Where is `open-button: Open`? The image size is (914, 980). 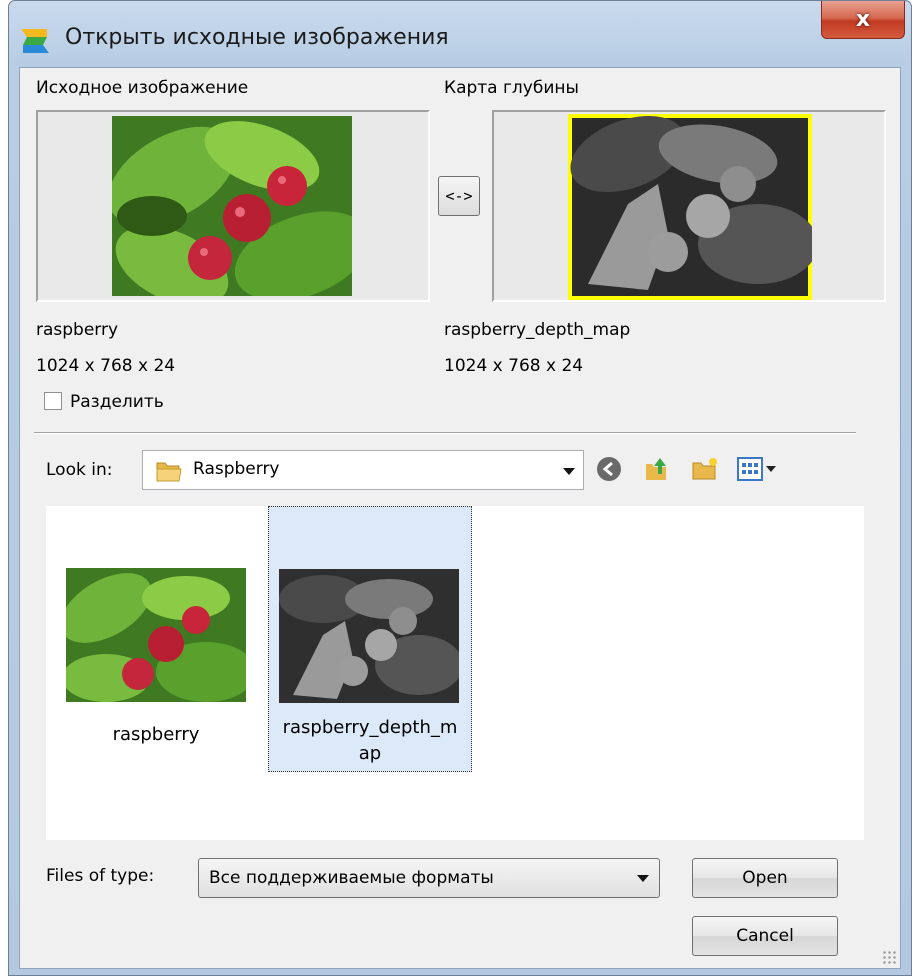
open-button: Open is located at coordinates (765, 878).